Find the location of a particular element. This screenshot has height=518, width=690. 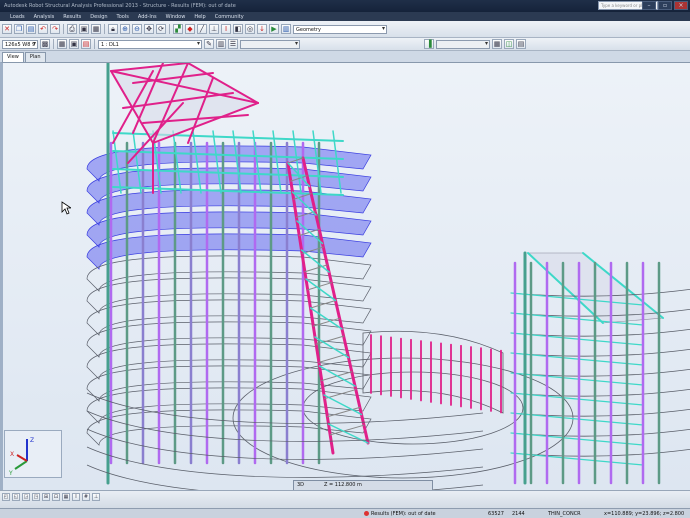

view-xz-icon: ◱ is located at coordinates (16, 497).